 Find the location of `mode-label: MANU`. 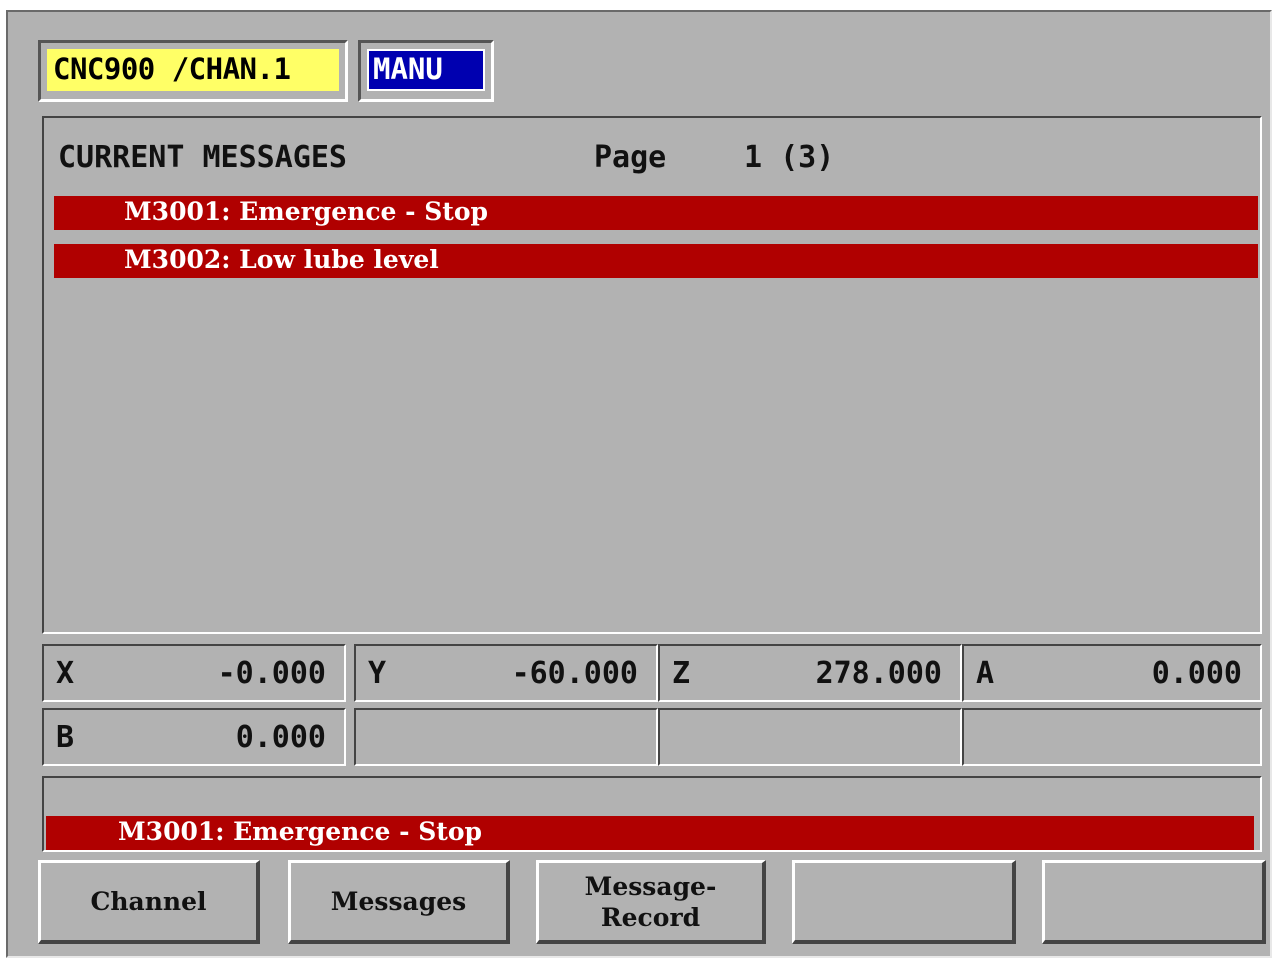

mode-label: MANU is located at coordinates (426, 70).